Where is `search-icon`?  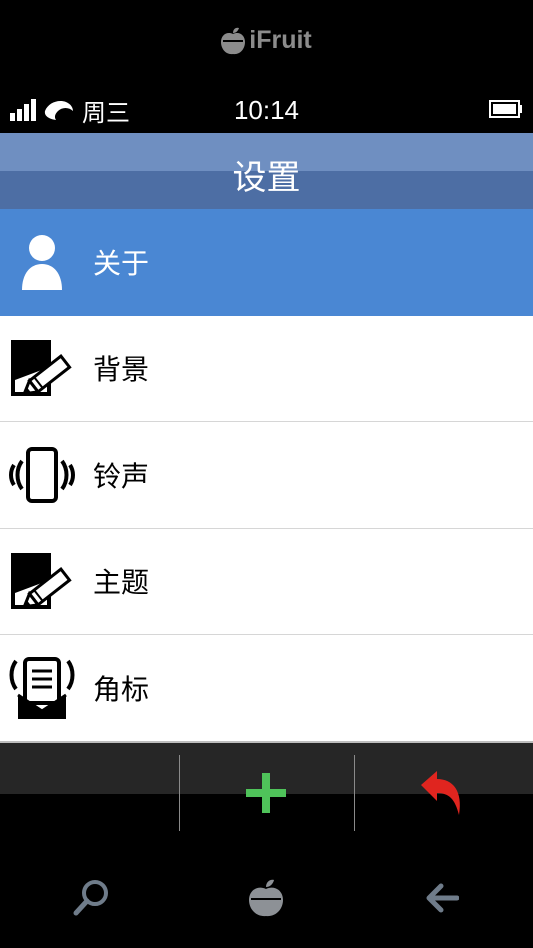 search-icon is located at coordinates (90, 898).